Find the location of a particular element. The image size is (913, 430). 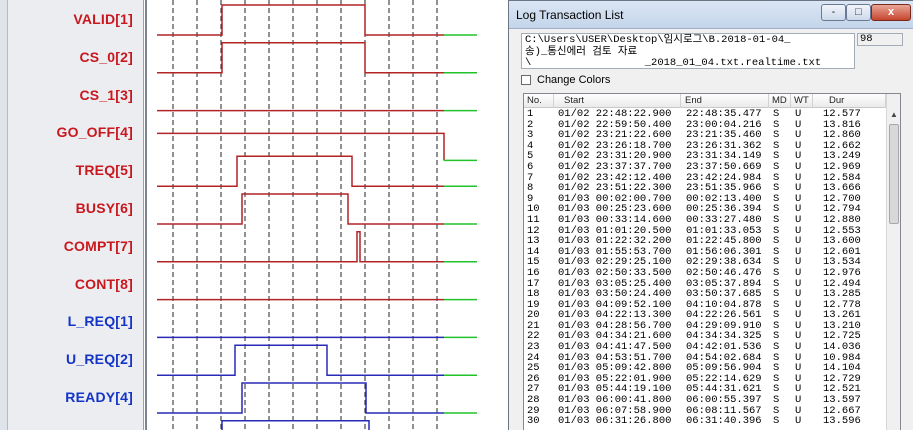

transaction-cell: 01/02 22:48:22.900 is located at coordinates (615, 114).